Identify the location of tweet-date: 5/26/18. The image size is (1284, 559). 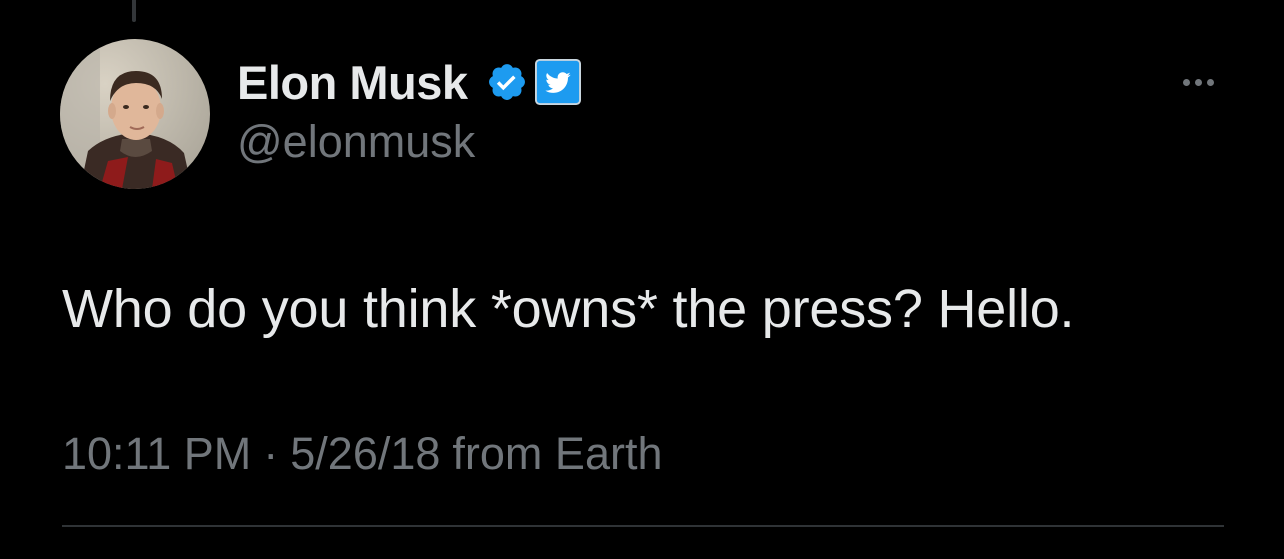
(365, 454).